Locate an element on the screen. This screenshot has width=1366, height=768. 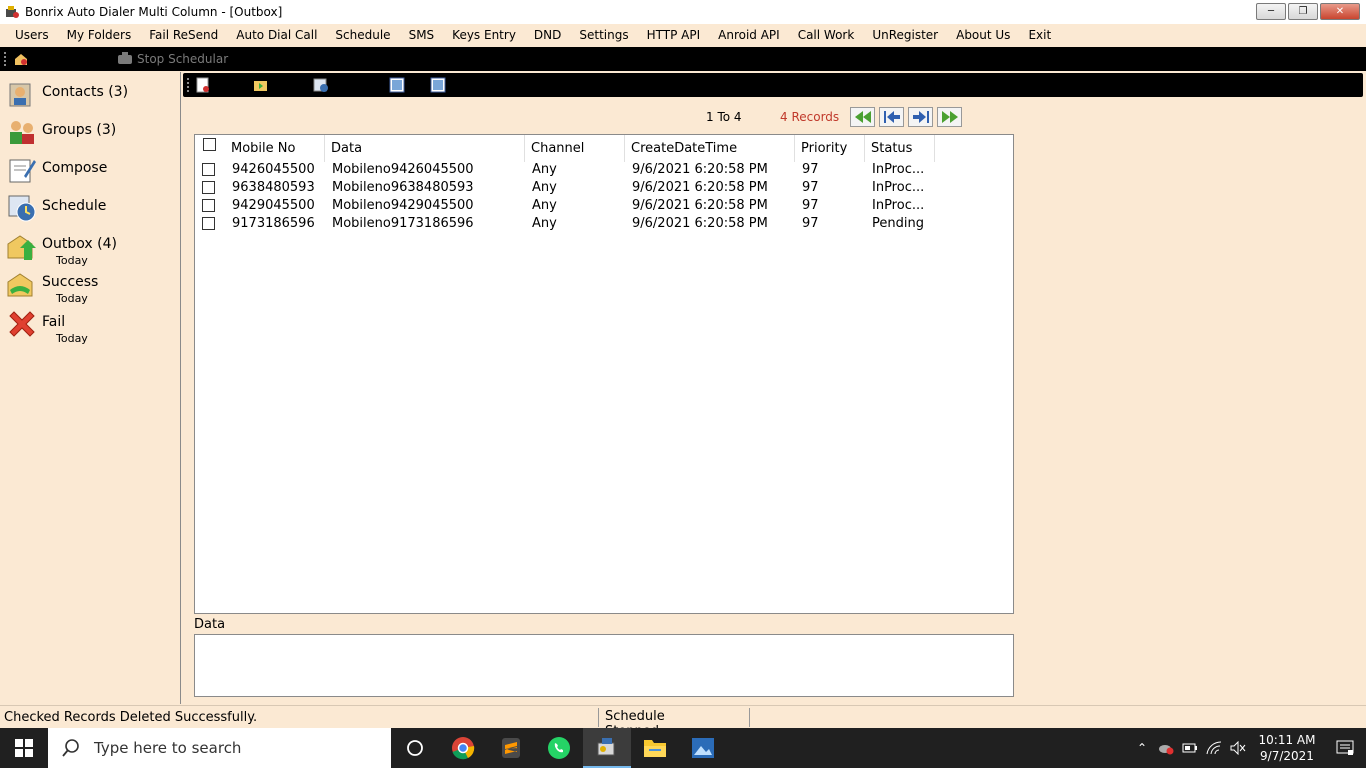
last-page-button is located at coordinates (949, 117).